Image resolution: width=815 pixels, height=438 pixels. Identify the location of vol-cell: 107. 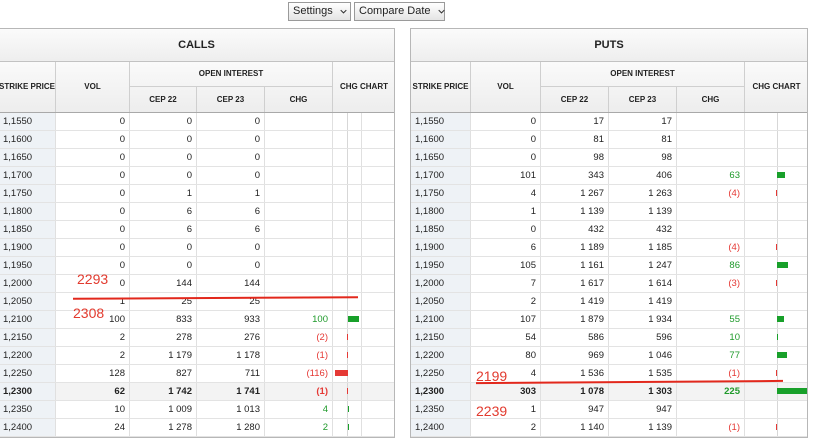
(506, 319).